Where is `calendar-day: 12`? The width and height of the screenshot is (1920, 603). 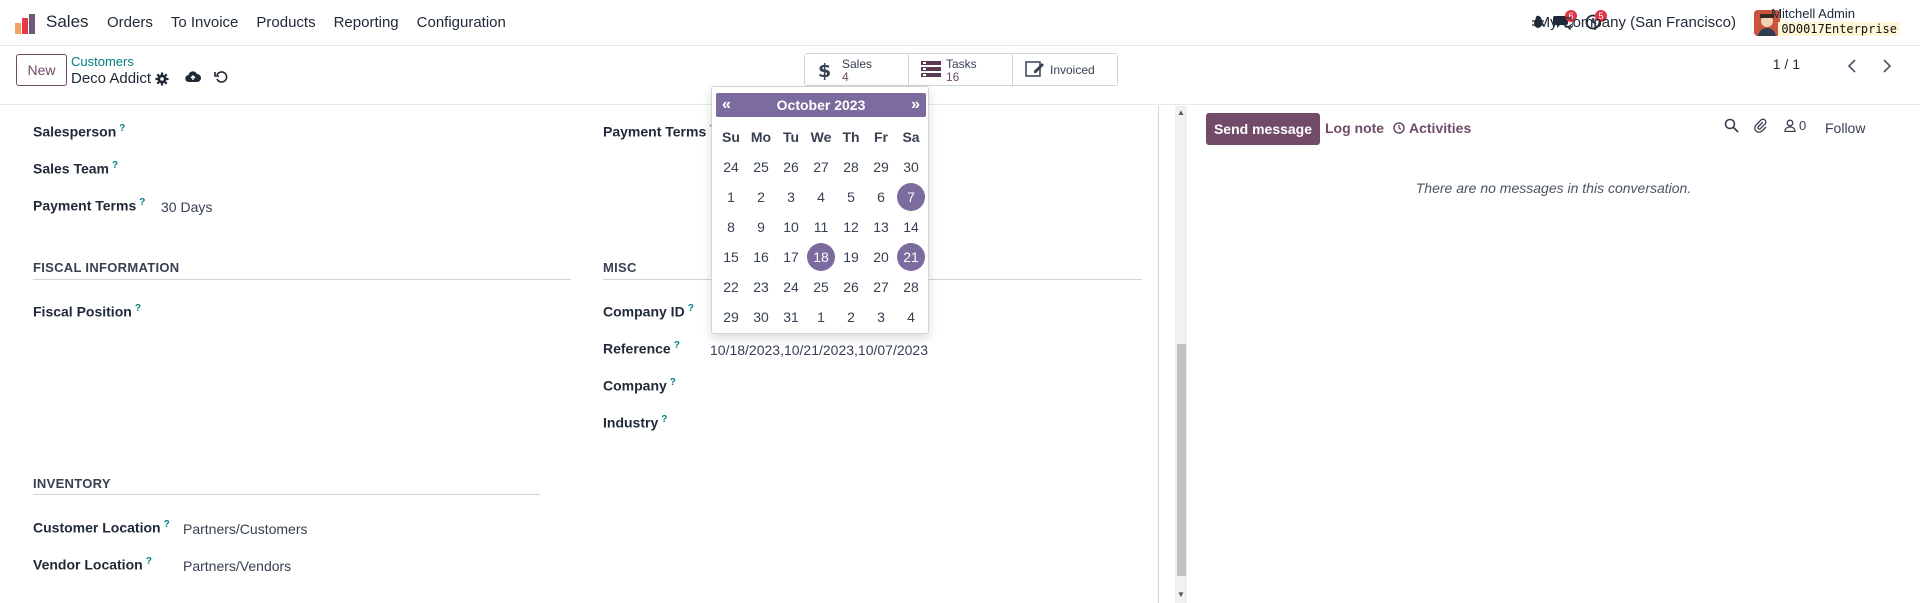
calendar-day: 12 is located at coordinates (851, 227).